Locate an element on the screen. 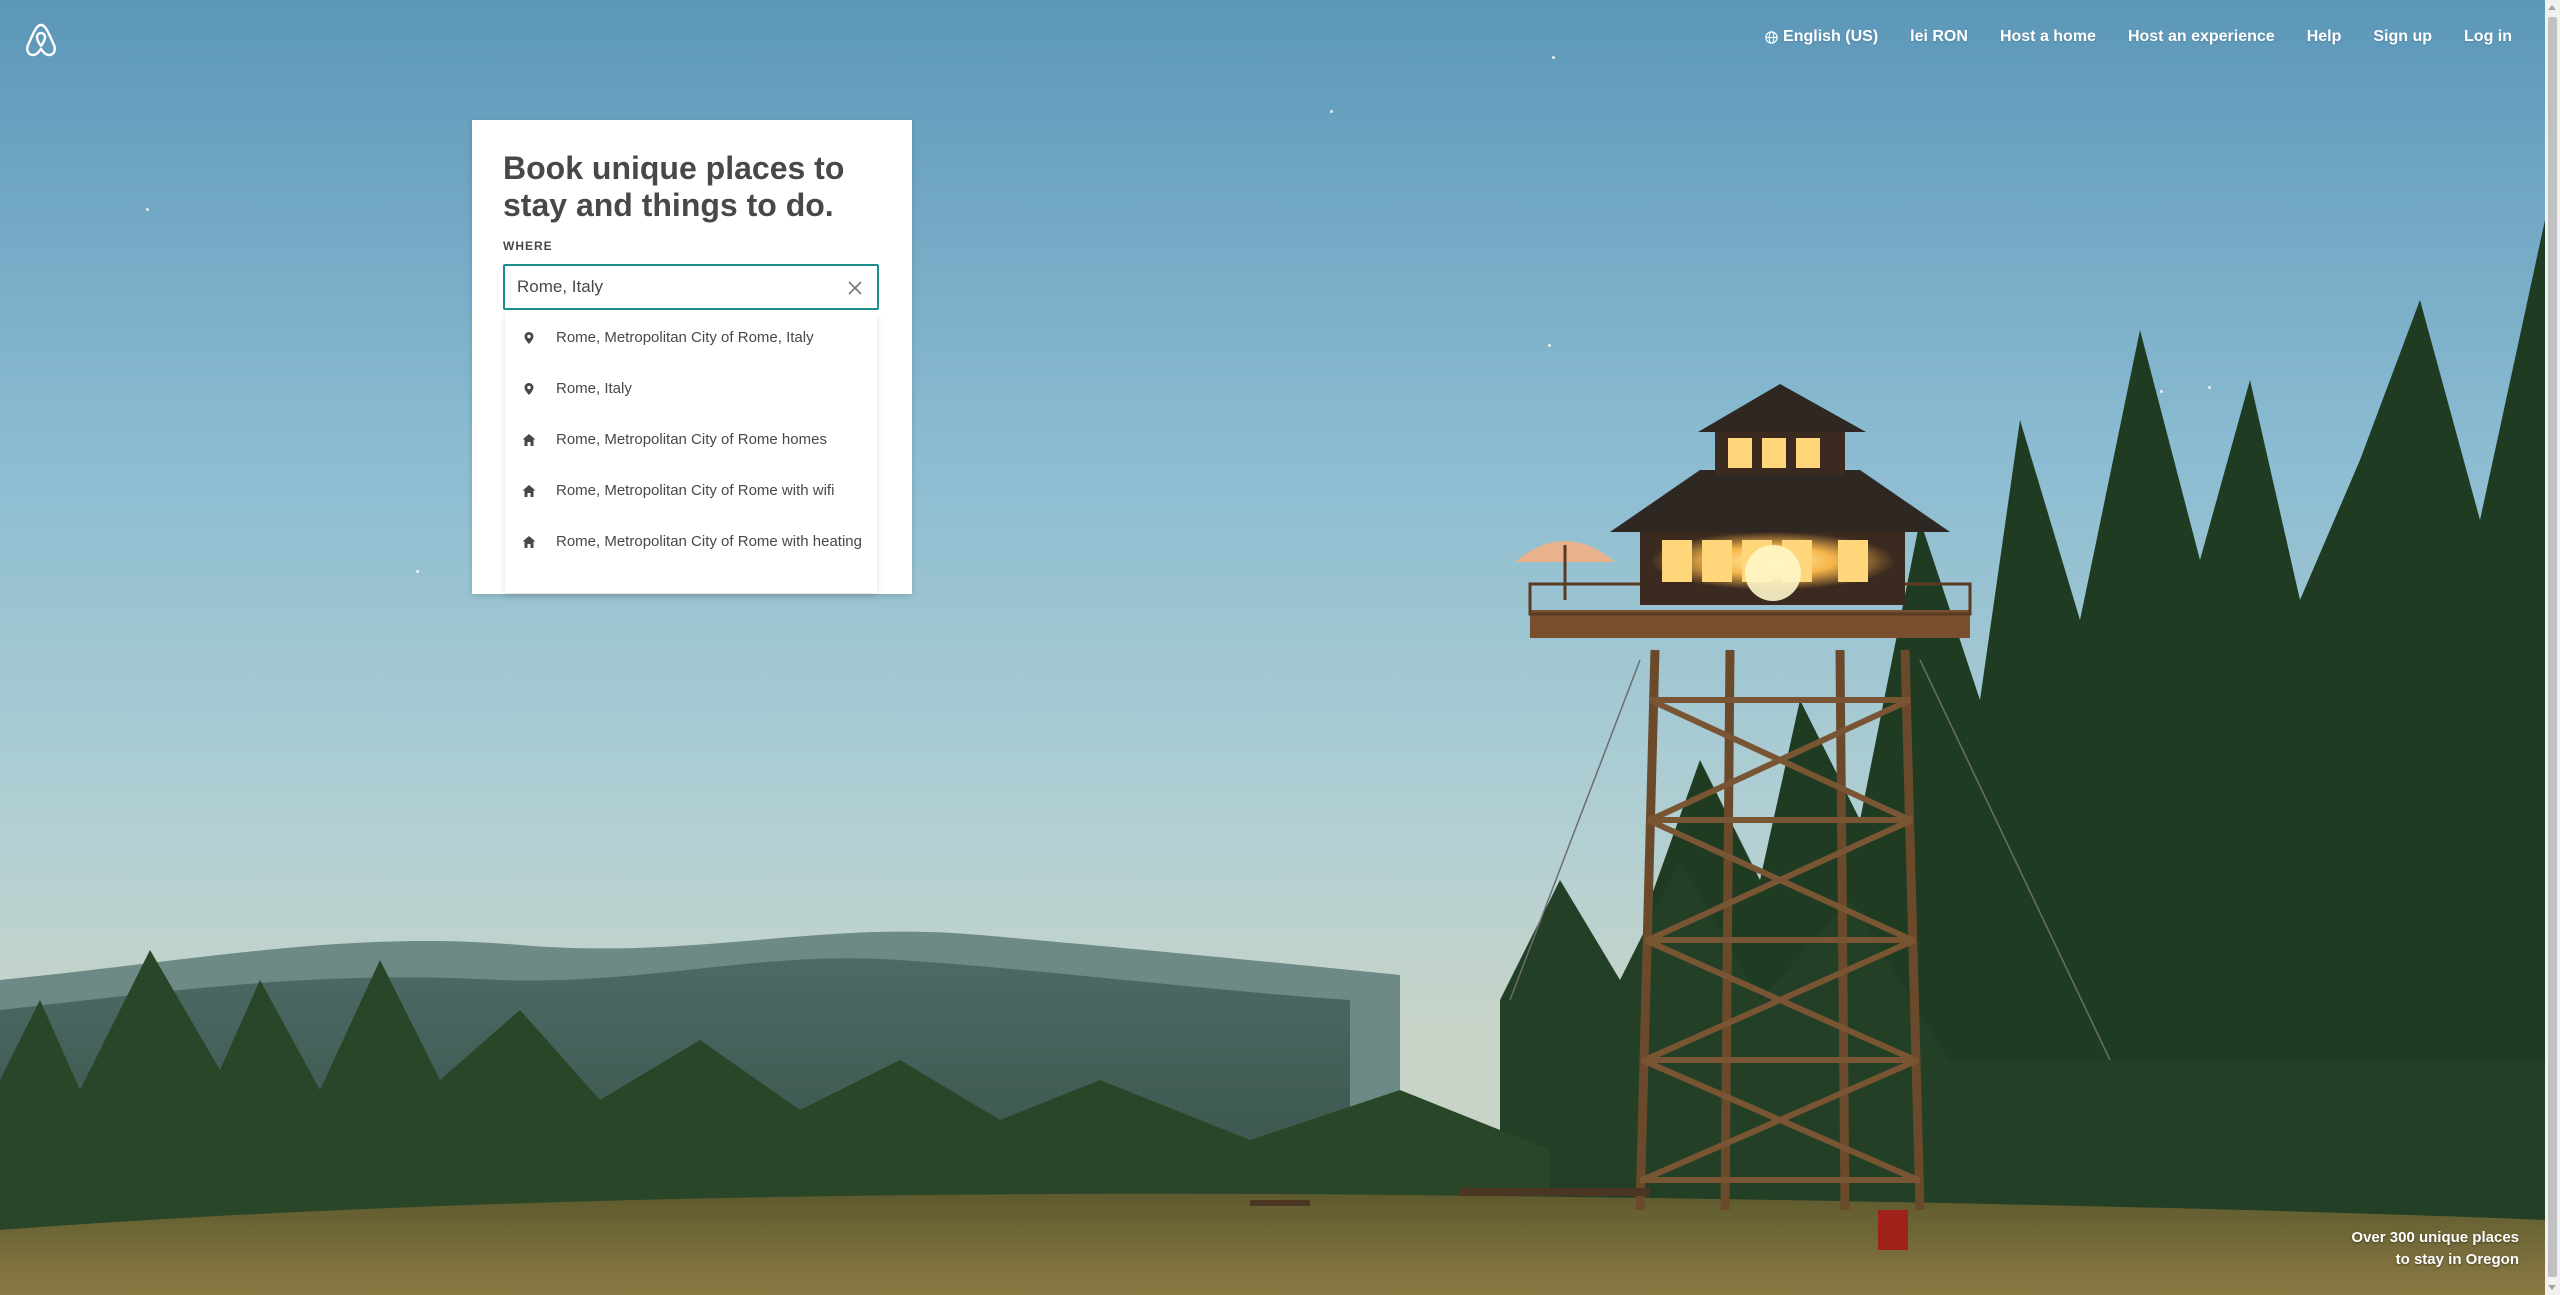 The image size is (2560, 1295). airbnb-logo-icon is located at coordinates (41, 40).